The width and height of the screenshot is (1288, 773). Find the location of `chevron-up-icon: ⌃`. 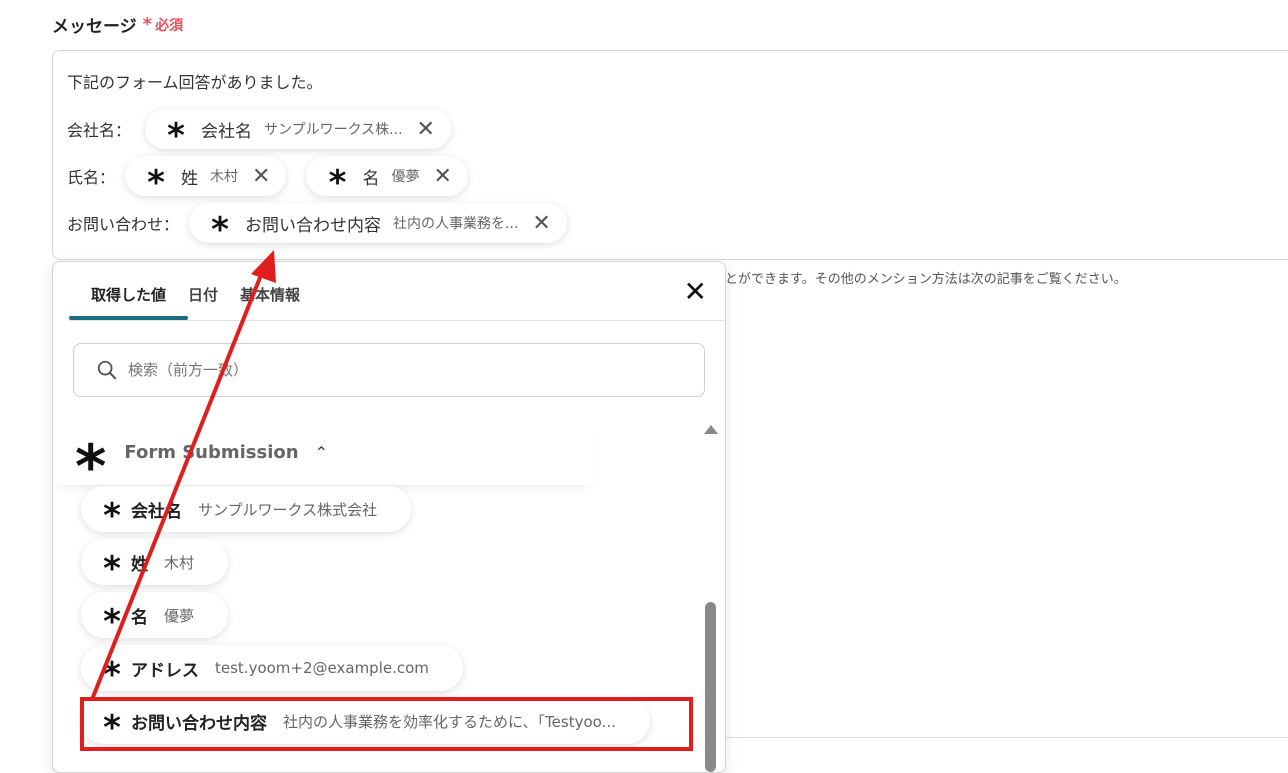

chevron-up-icon: ⌃ is located at coordinates (321, 452).